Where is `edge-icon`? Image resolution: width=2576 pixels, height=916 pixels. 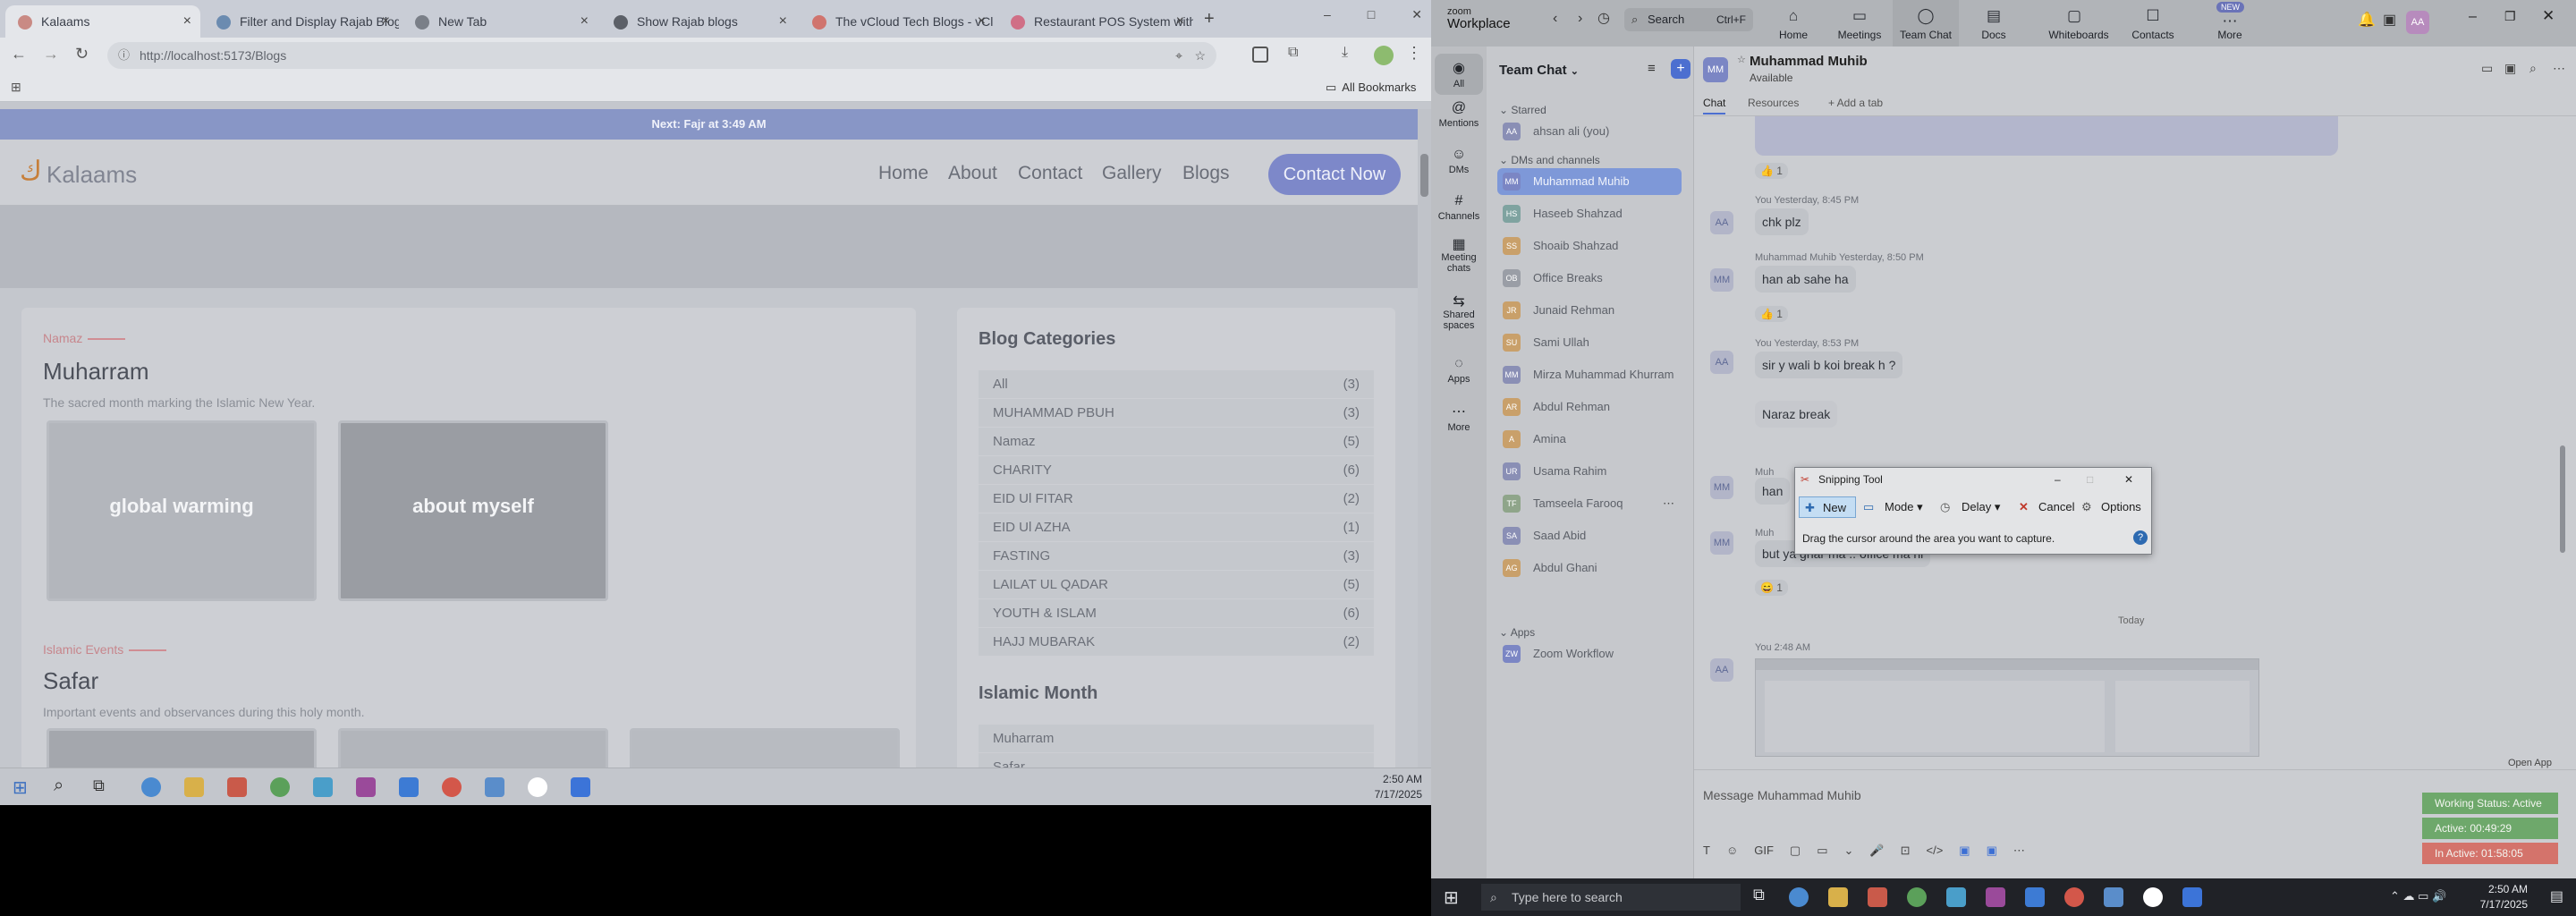
edge-icon is located at coordinates (1799, 897).